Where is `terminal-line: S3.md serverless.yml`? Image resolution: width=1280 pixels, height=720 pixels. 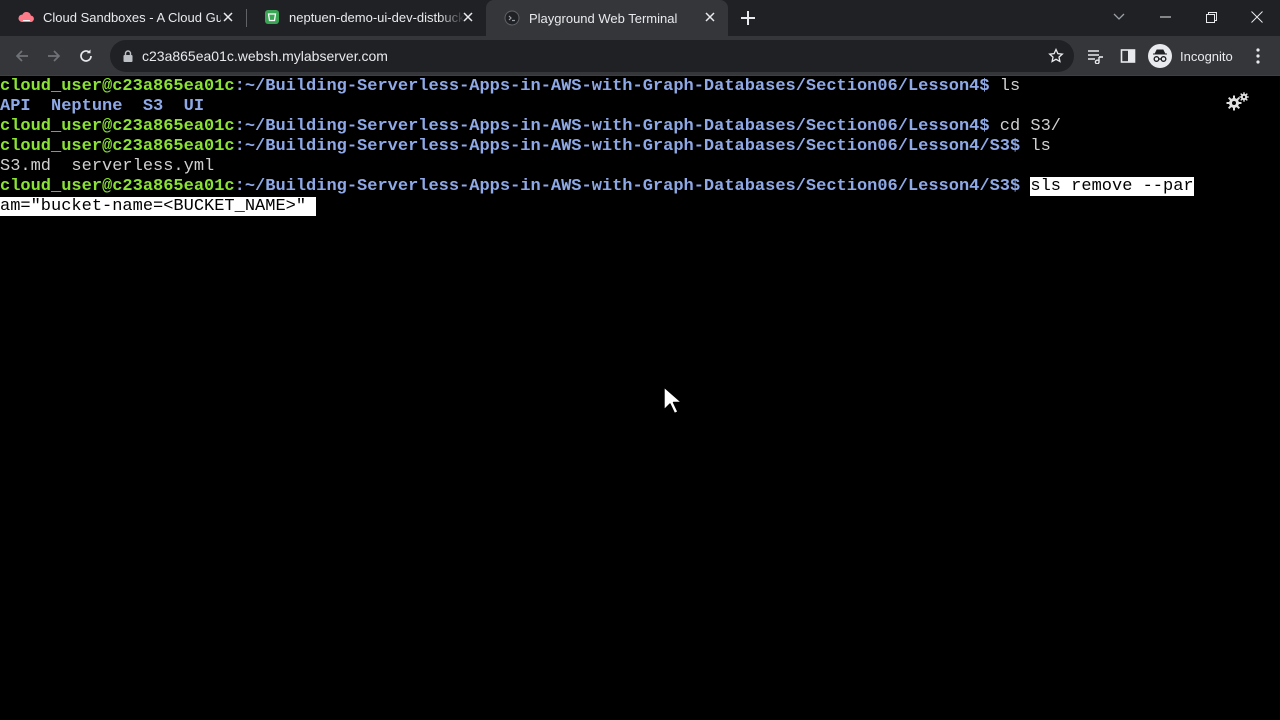 terminal-line: S3.md serverless.yml is located at coordinates (107, 167).